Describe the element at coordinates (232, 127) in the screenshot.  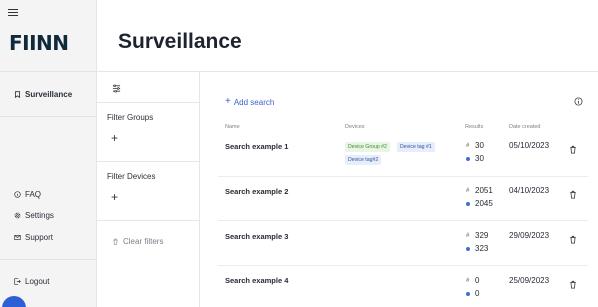
I see `column-header-name: Name` at that location.